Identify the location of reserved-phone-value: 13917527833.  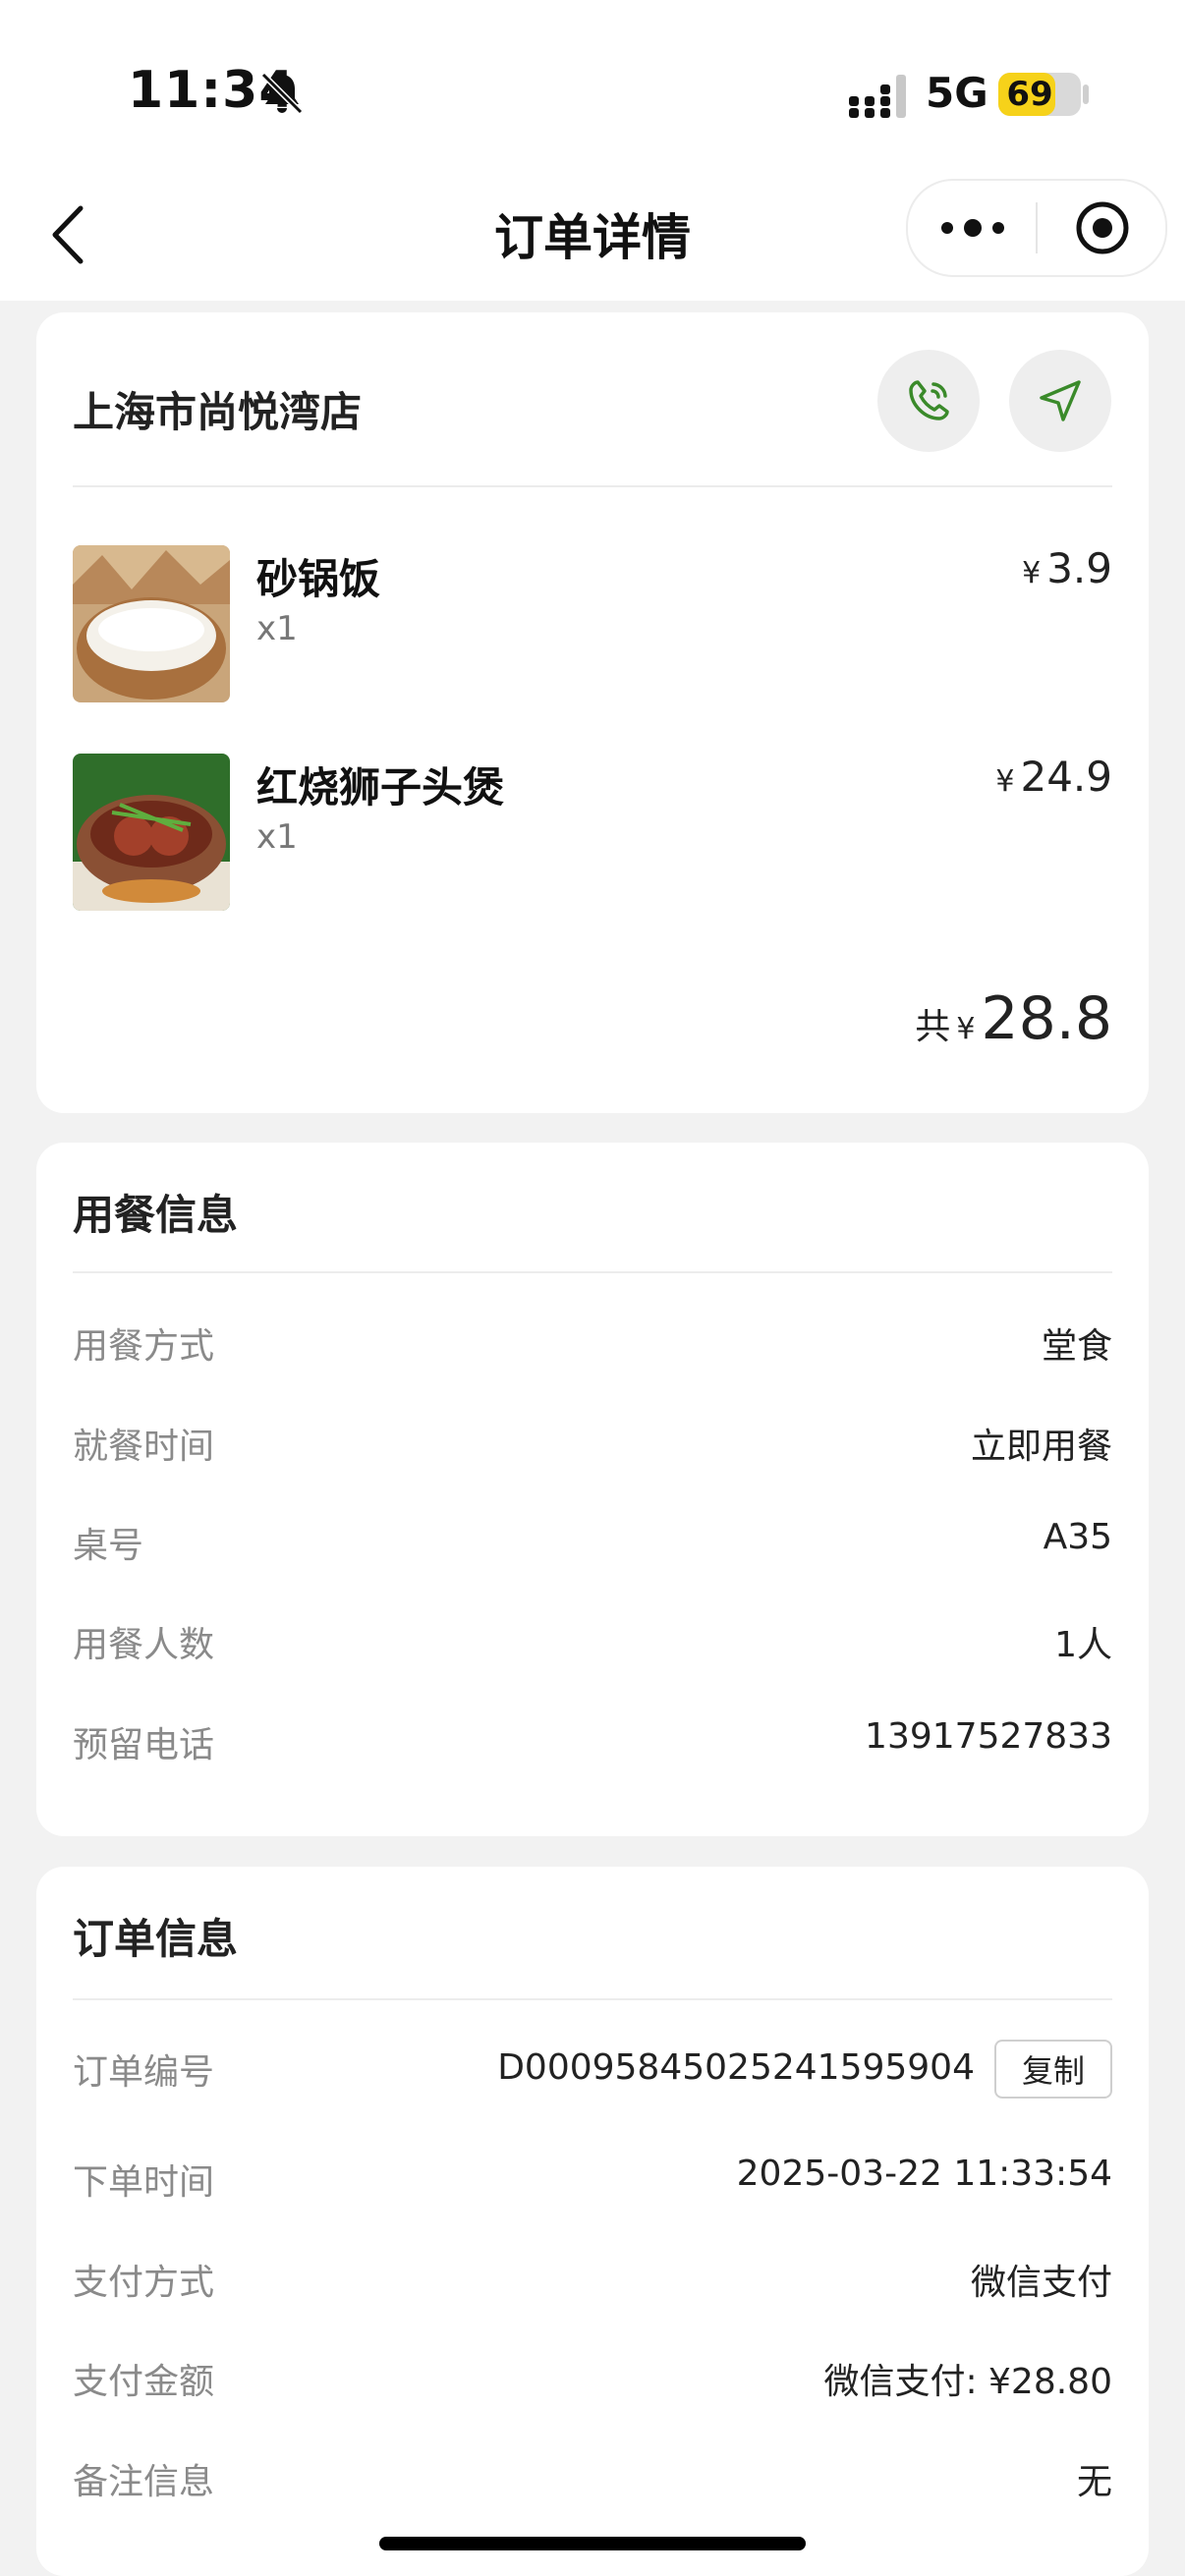
(989, 1736).